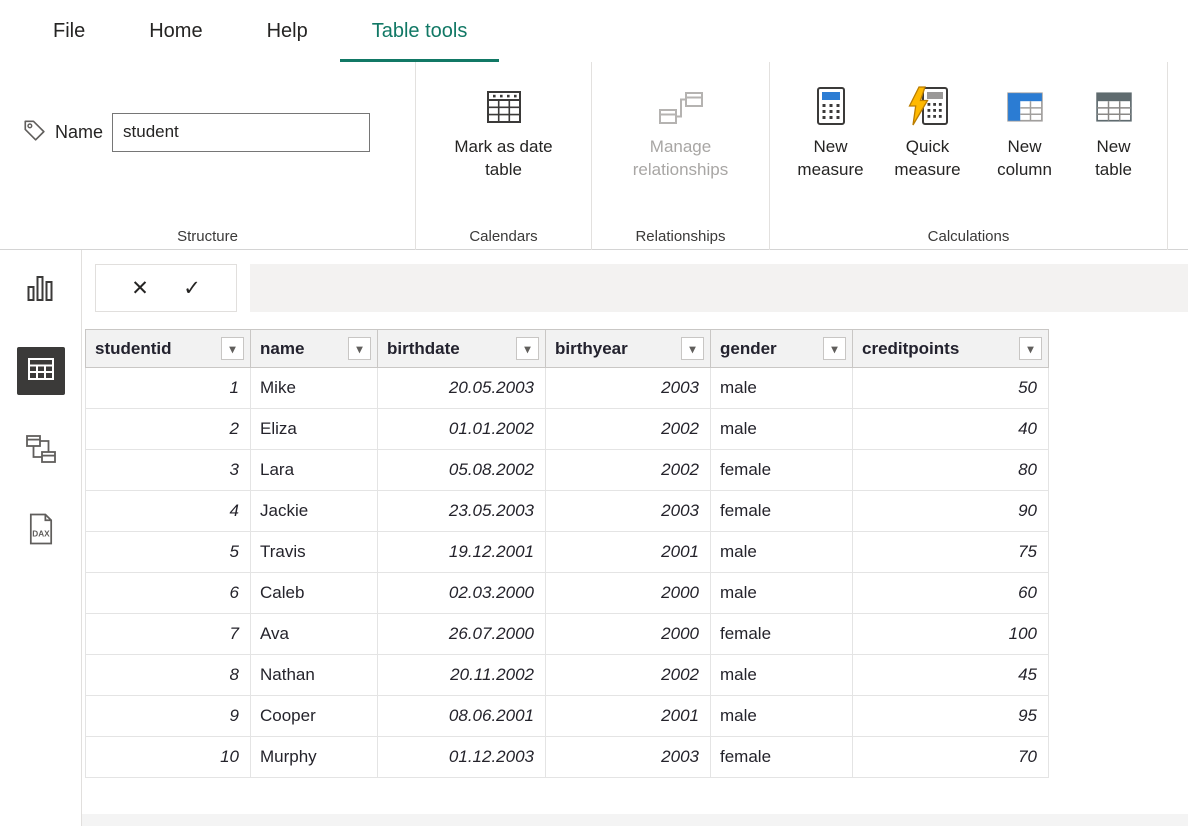 The height and width of the screenshot is (826, 1188). What do you see at coordinates (461, 552) in the screenshot?
I see `table-cell: 19.12.2001` at bounding box center [461, 552].